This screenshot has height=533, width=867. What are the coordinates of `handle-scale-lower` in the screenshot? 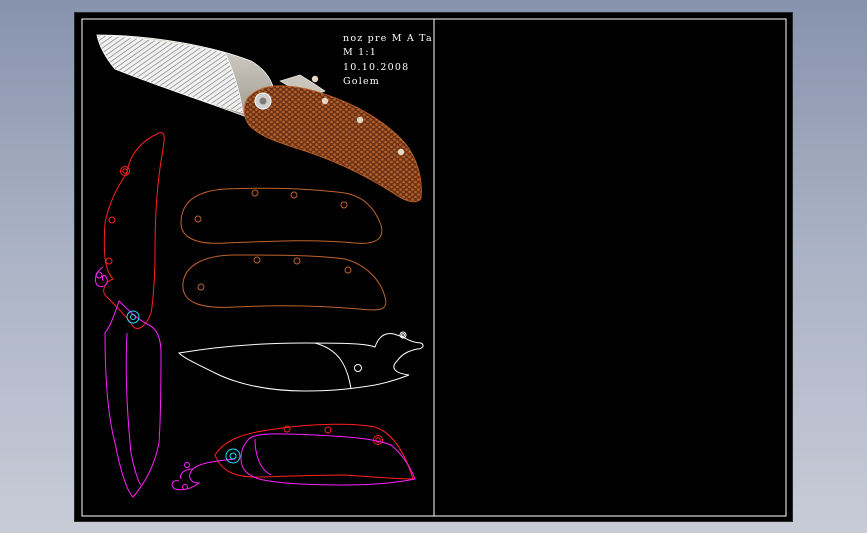 It's located at (284, 282).